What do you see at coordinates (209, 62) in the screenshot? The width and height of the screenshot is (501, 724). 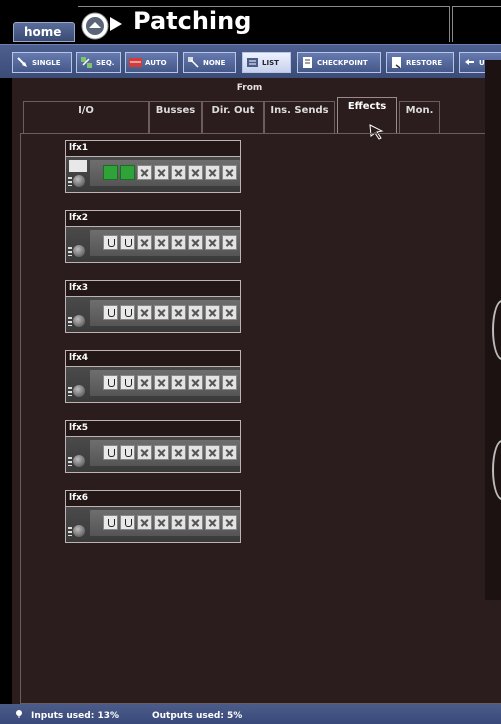 I see `none-button: NONE` at bounding box center [209, 62].